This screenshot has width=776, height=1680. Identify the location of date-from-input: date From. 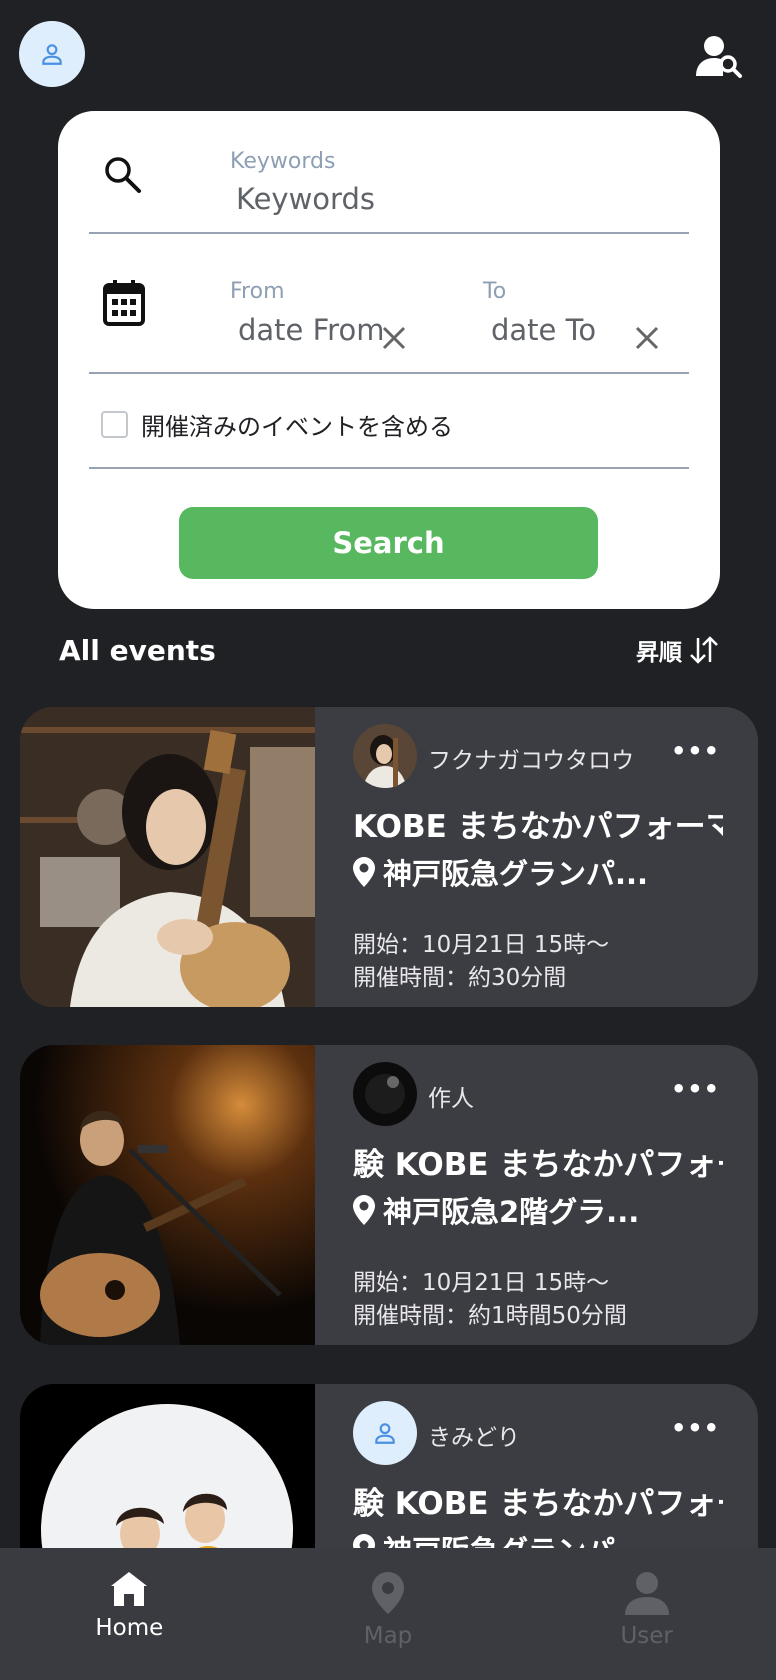
(311, 330).